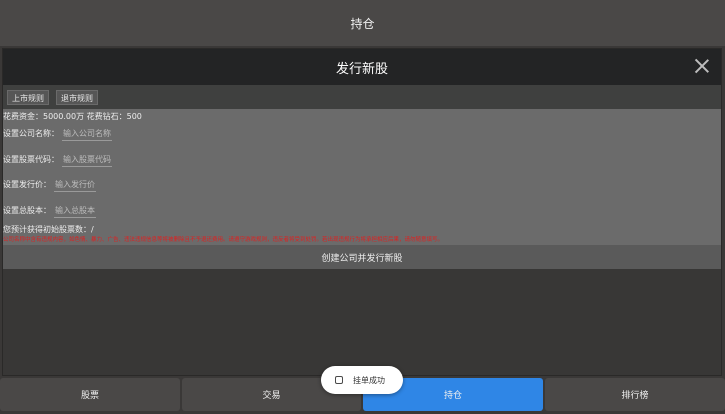 Image resolution: width=725 pixels, height=414 pixels. What do you see at coordinates (702, 66) in the screenshot?
I see `close-icon` at bounding box center [702, 66].